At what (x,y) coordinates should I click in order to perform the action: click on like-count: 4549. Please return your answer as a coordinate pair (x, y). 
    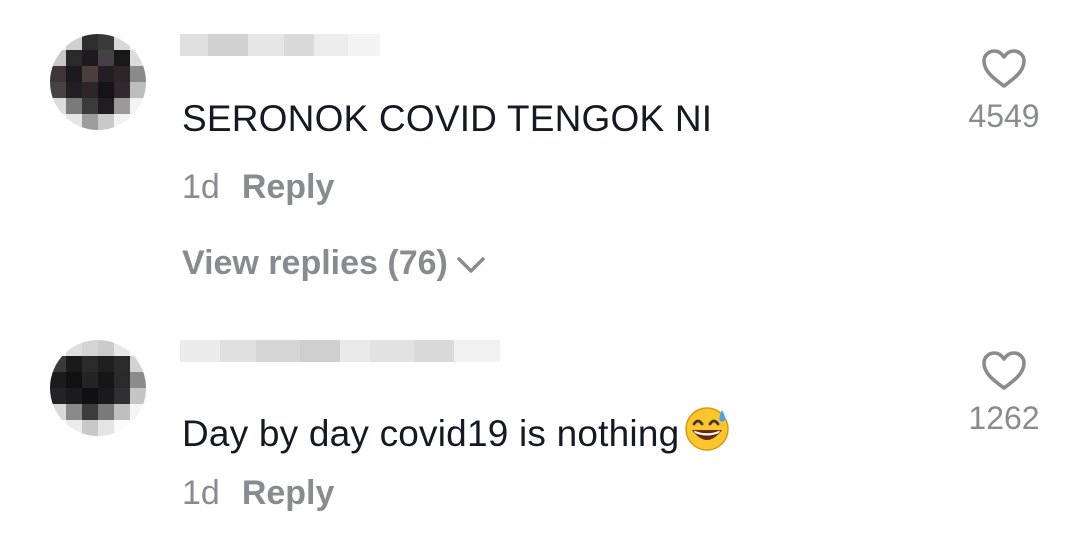
    Looking at the image, I should click on (1004, 116).